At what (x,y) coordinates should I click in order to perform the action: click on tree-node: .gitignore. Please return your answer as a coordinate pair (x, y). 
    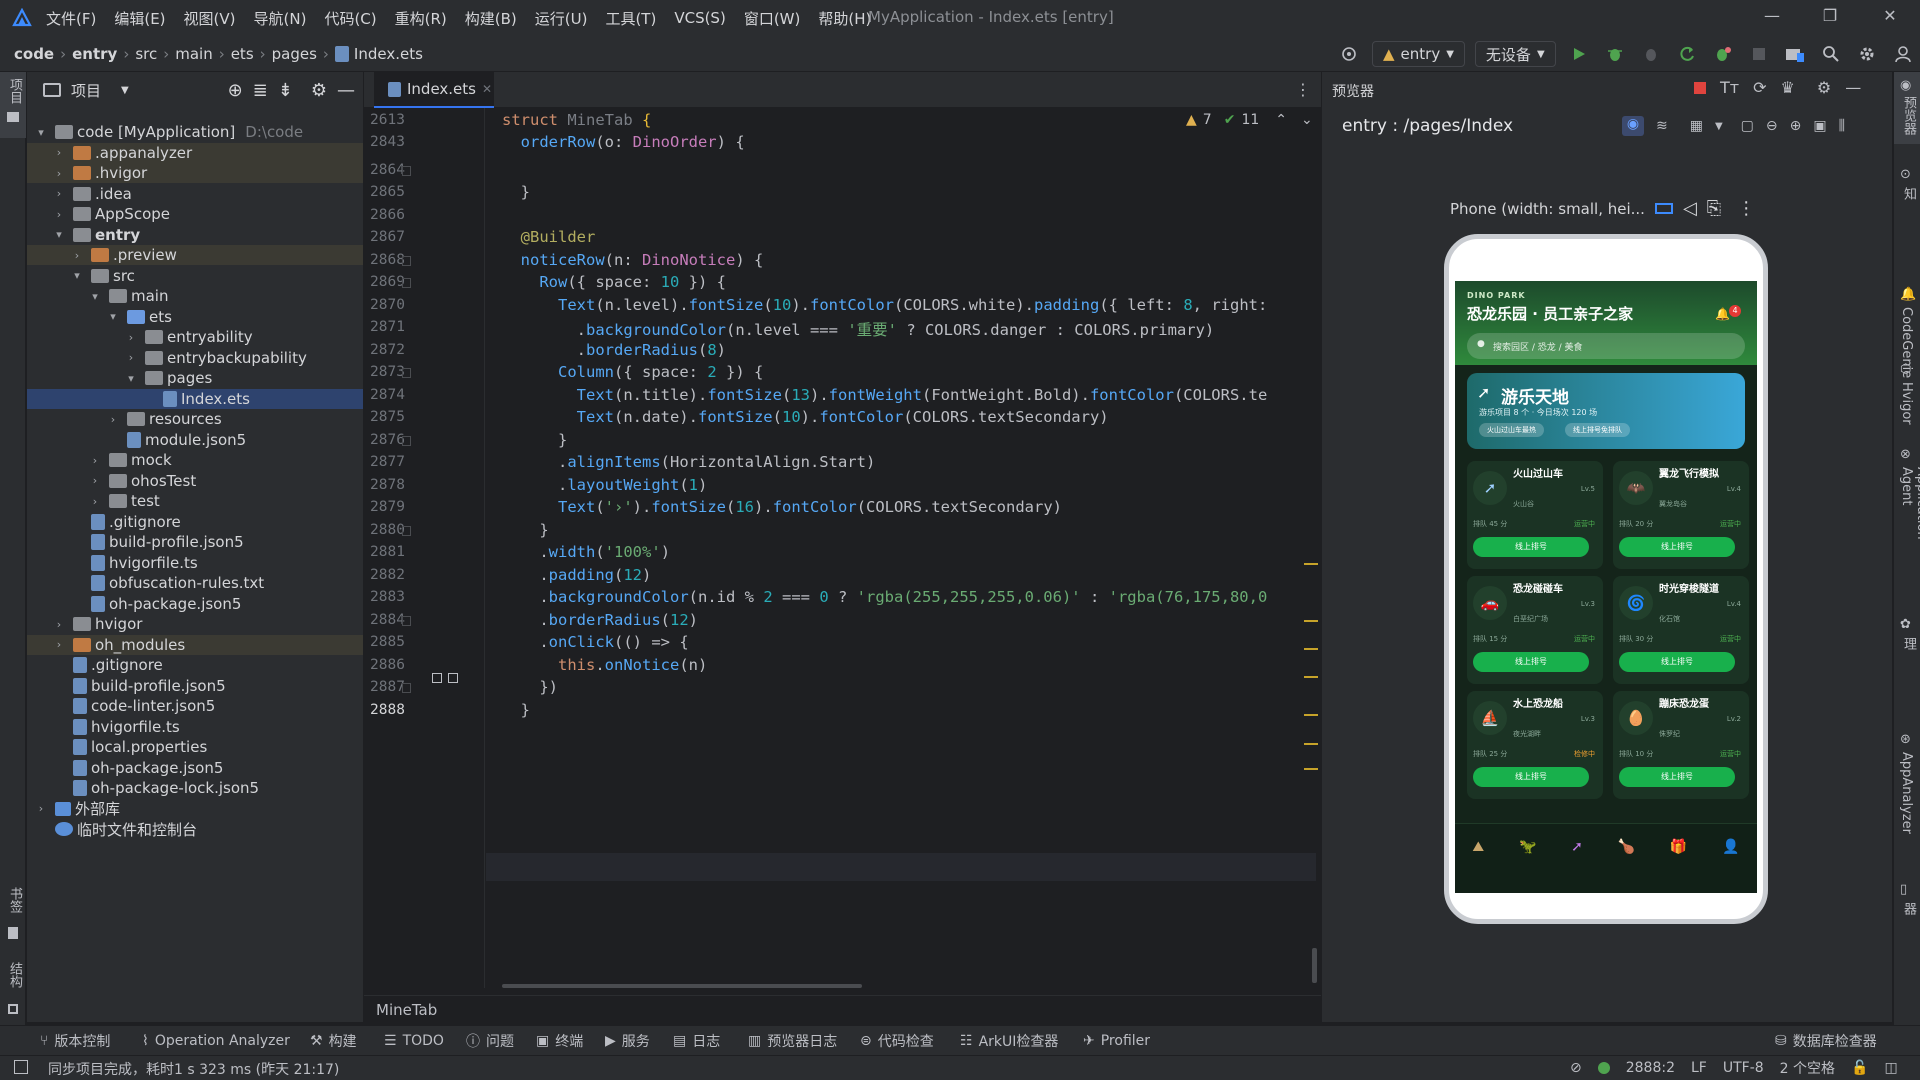
    Looking at the image, I should click on (195, 522).